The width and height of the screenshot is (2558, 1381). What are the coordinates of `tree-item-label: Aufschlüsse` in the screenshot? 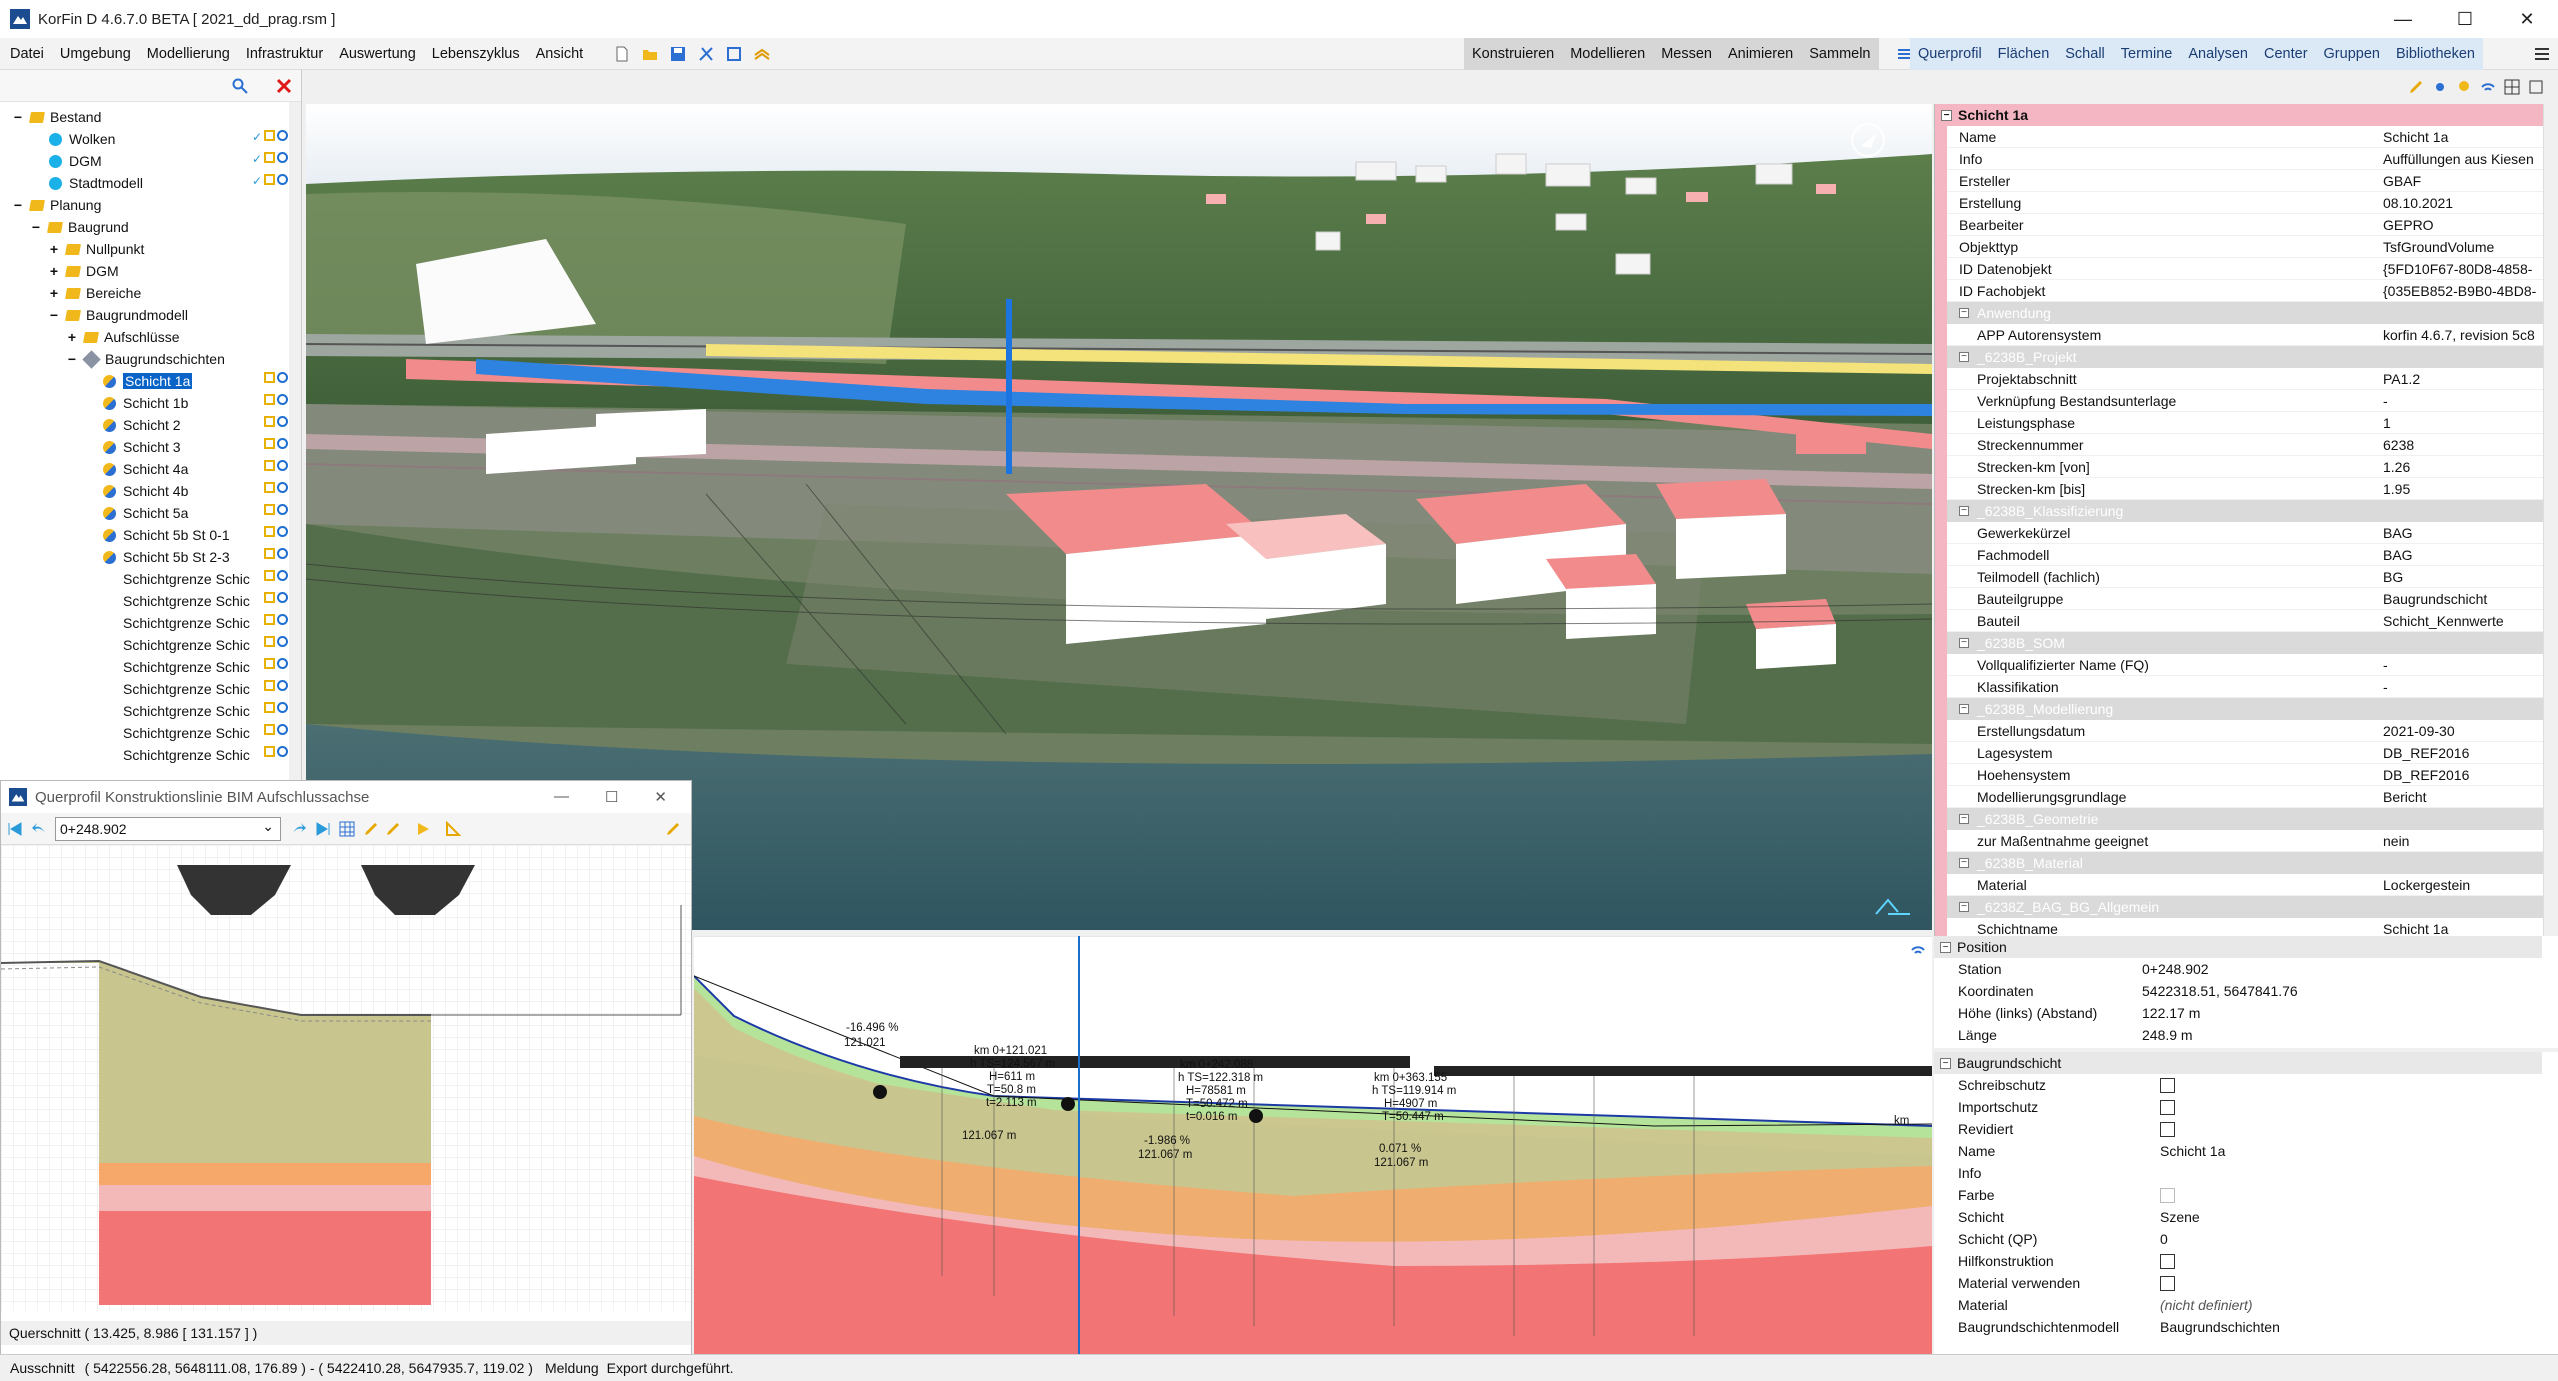 It's located at (141, 337).